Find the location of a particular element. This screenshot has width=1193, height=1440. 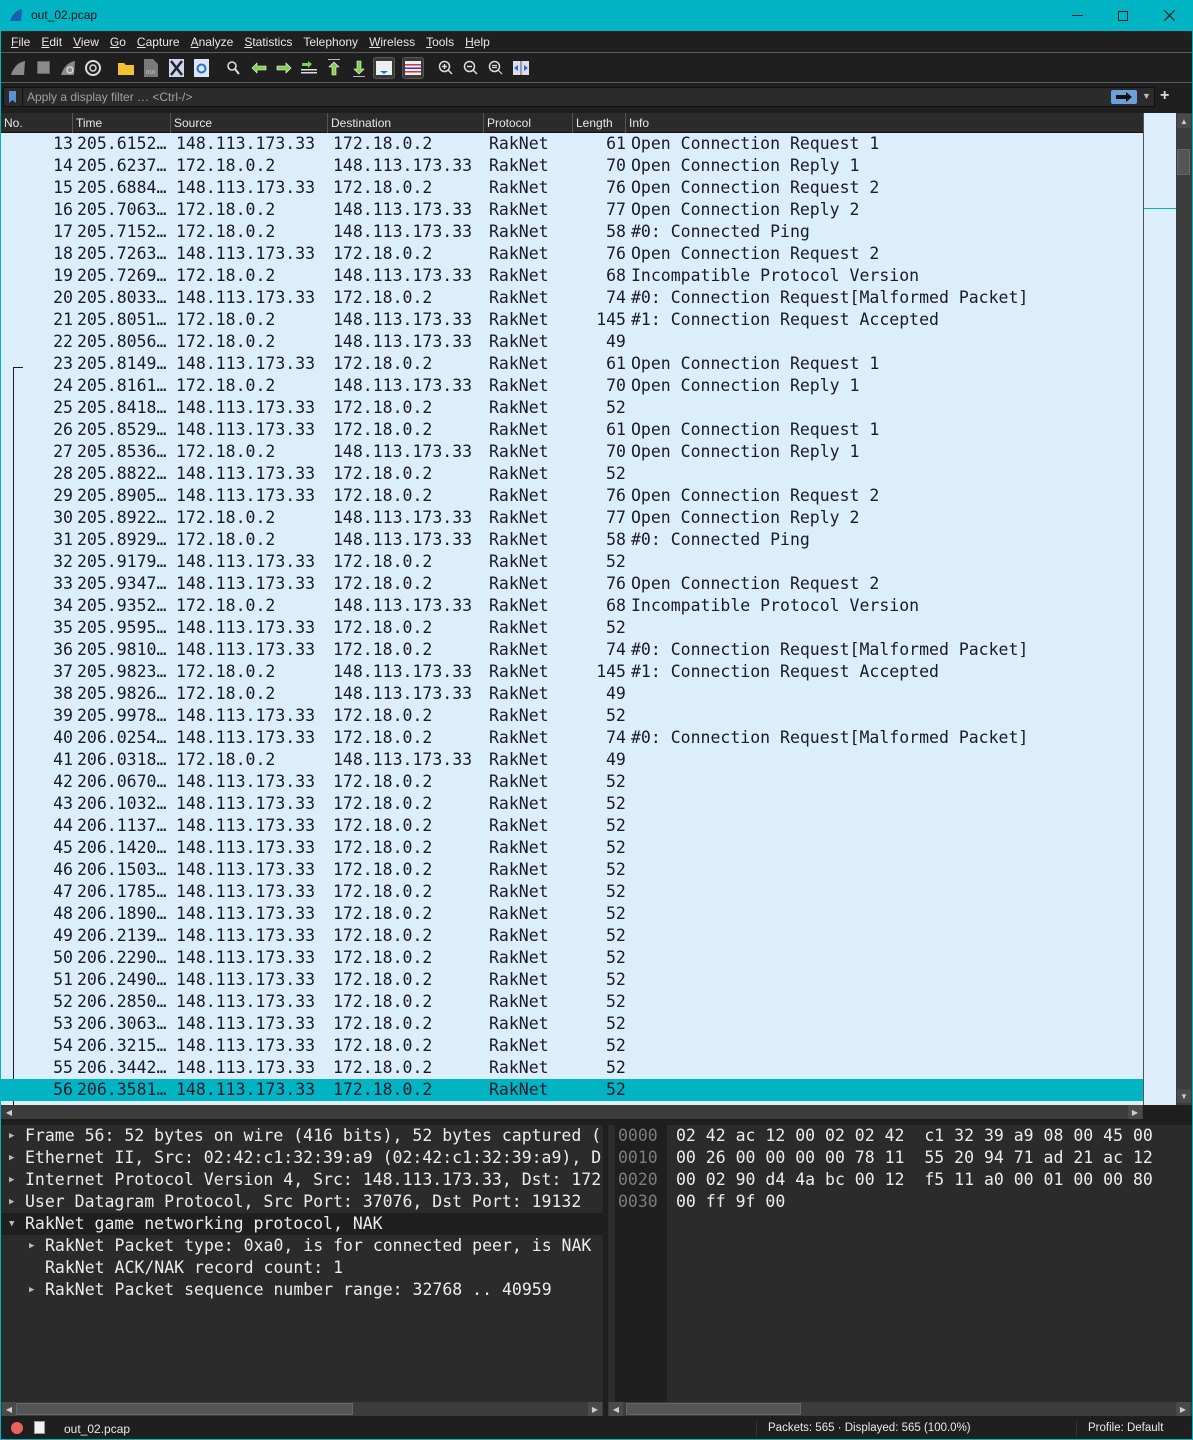

menu-go: Go is located at coordinates (118, 42).